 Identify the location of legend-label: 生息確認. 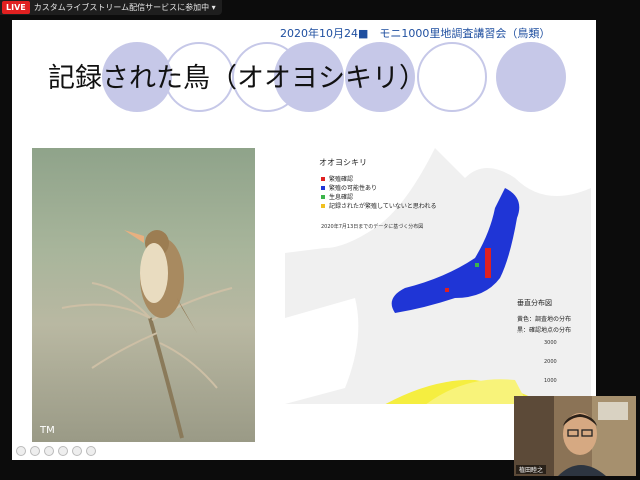
(341, 197).